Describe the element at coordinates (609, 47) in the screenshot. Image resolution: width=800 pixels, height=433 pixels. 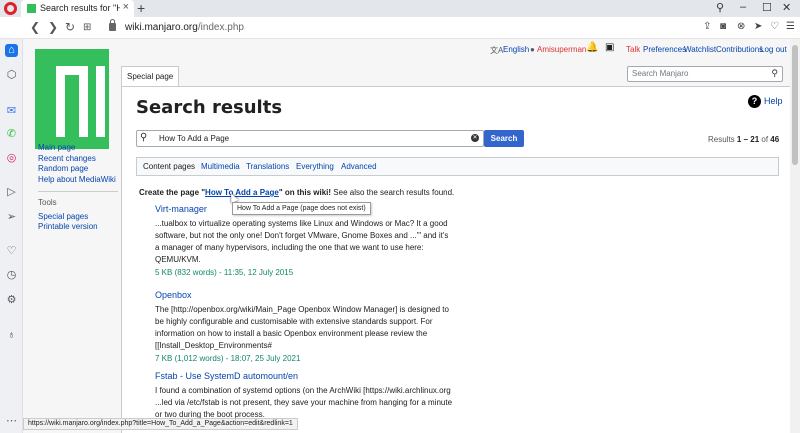
I see `notices-icon: ▣` at that location.